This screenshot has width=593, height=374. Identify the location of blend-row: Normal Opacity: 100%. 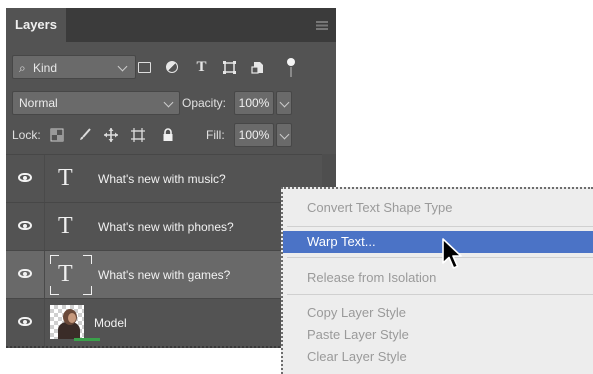
(171, 103).